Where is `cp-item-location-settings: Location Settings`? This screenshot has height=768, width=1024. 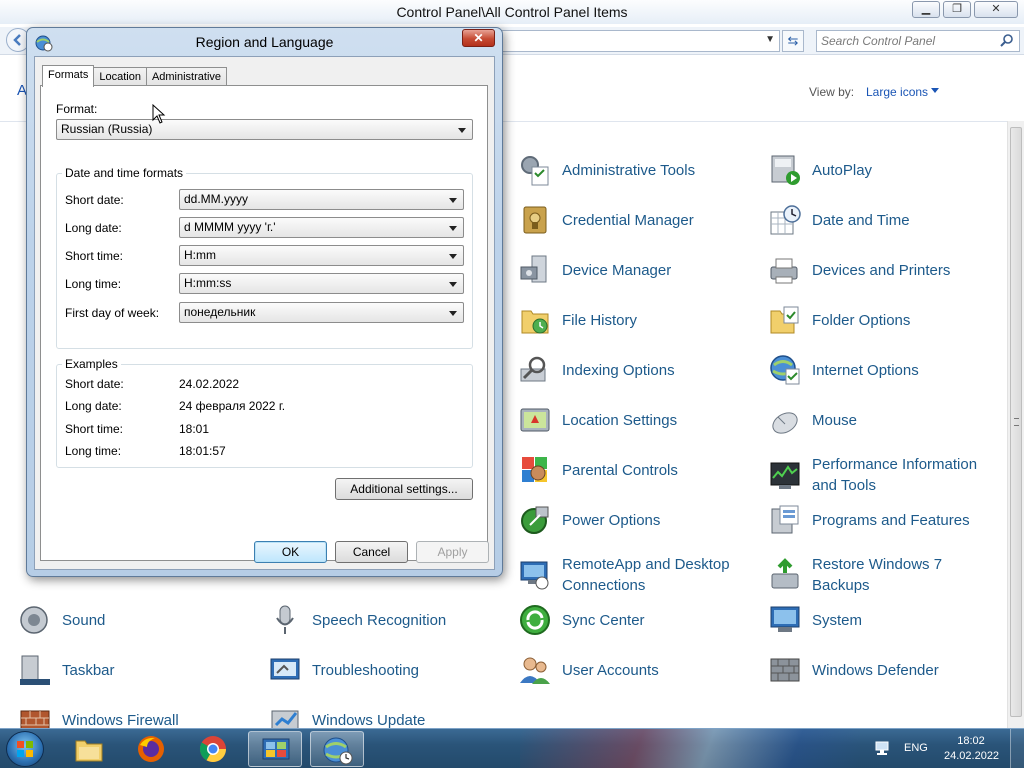
cp-item-location-settings: Location Settings is located at coordinates (597, 420).